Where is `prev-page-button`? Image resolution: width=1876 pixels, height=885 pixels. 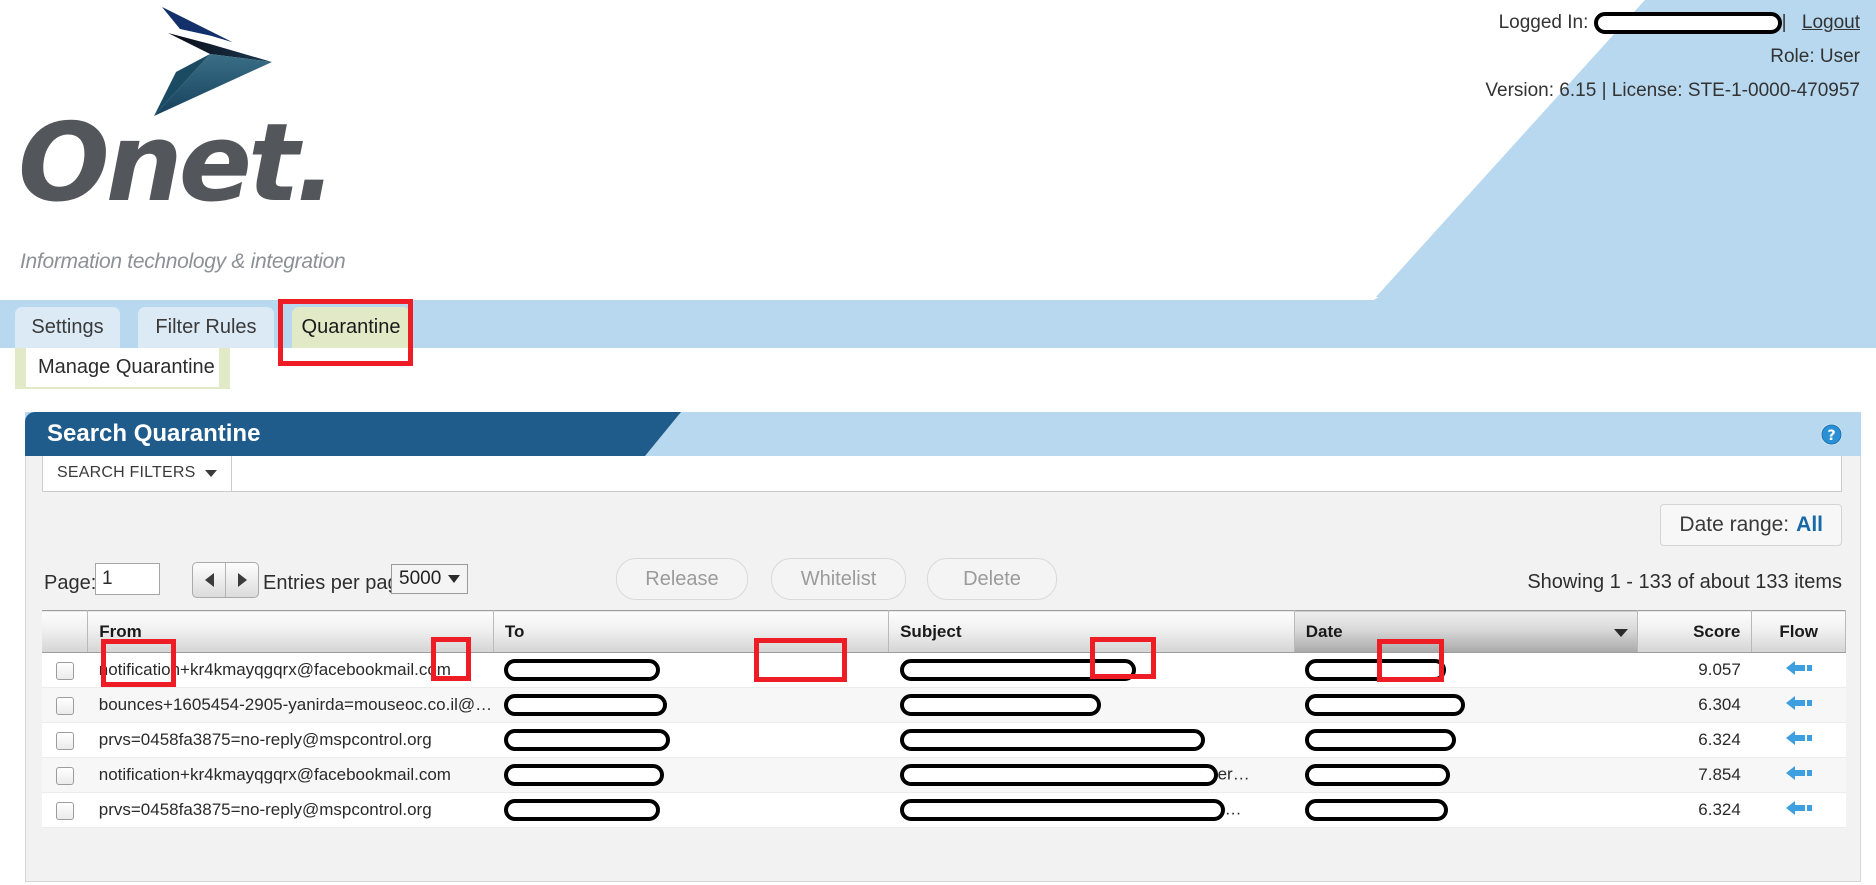
prev-page-button is located at coordinates (209, 580).